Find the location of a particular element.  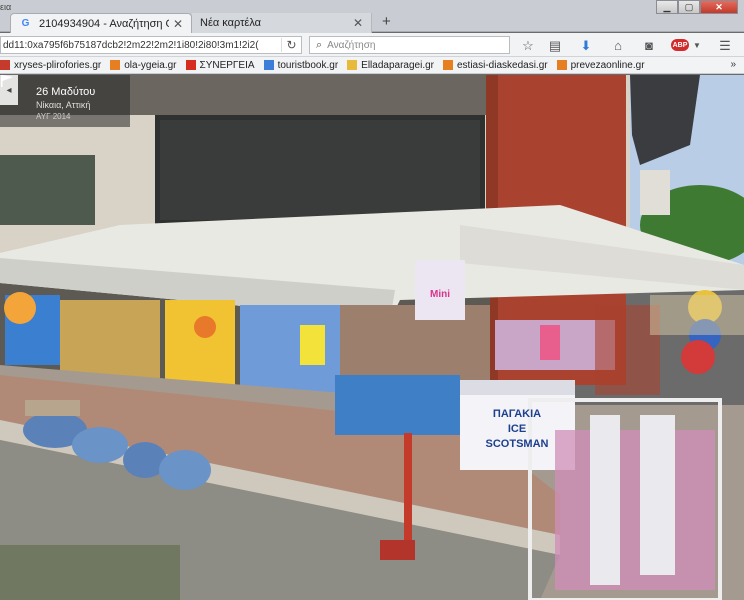

reading-list-icon: ▤ is located at coordinates (555, 46).